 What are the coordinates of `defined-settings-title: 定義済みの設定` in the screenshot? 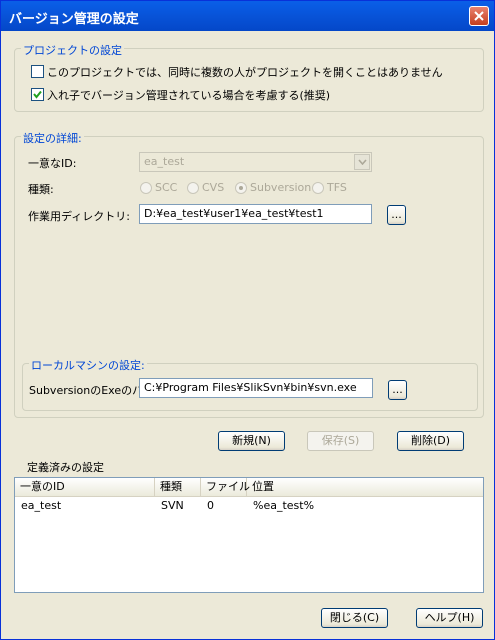 It's located at (65, 467).